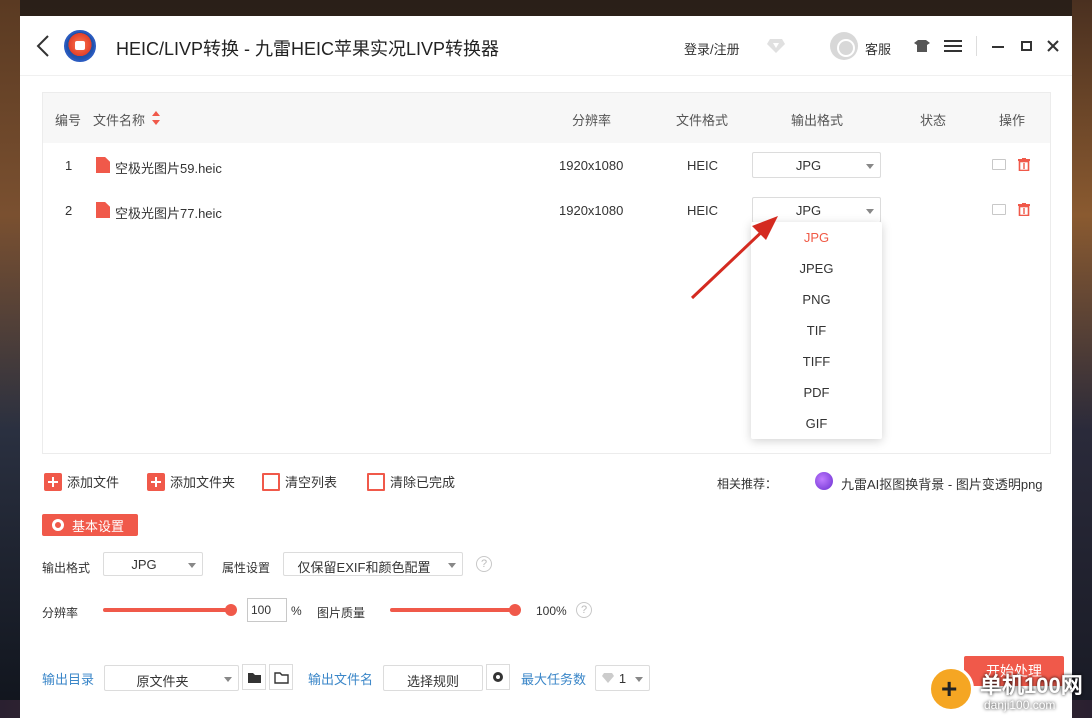 The width and height of the screenshot is (1092, 718). What do you see at coordinates (119, 119) in the screenshot?
I see `header-filename: 文件名称` at bounding box center [119, 119].